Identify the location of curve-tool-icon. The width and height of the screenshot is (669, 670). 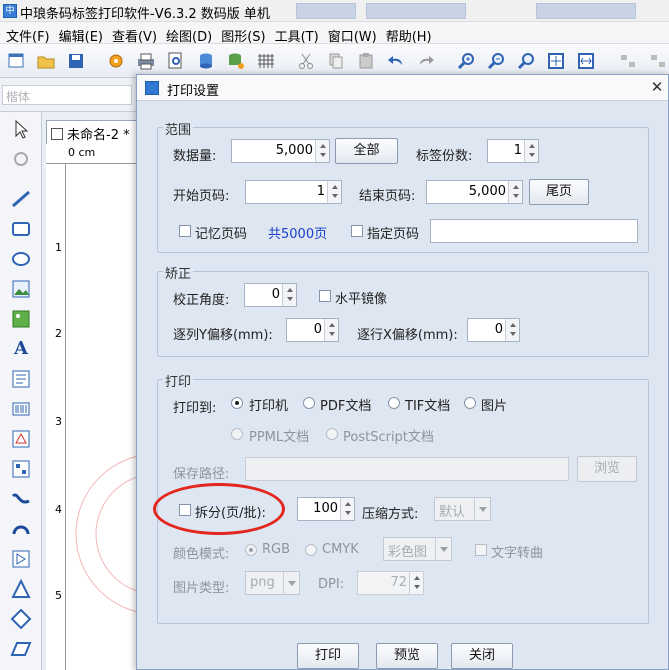
(21, 499).